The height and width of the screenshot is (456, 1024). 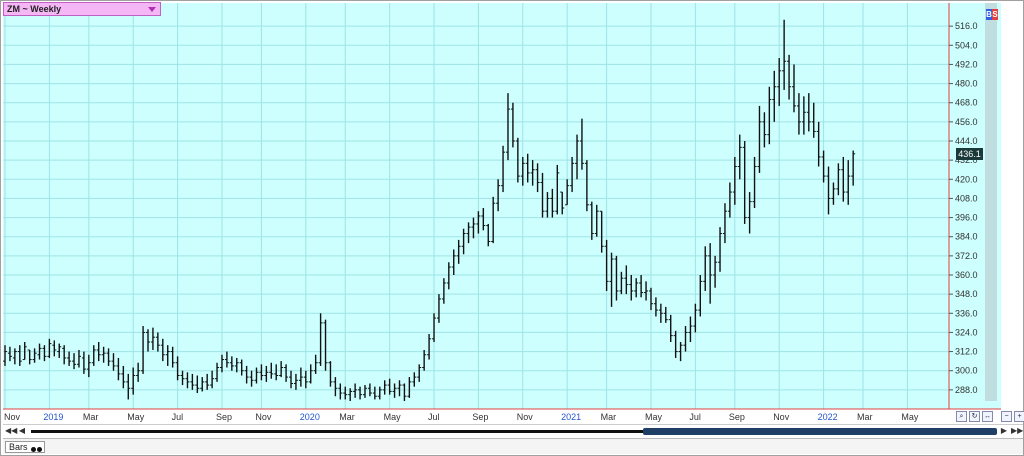 What do you see at coordinates (966, 64) in the screenshot?
I see `price-tick-label: 492.0` at bounding box center [966, 64].